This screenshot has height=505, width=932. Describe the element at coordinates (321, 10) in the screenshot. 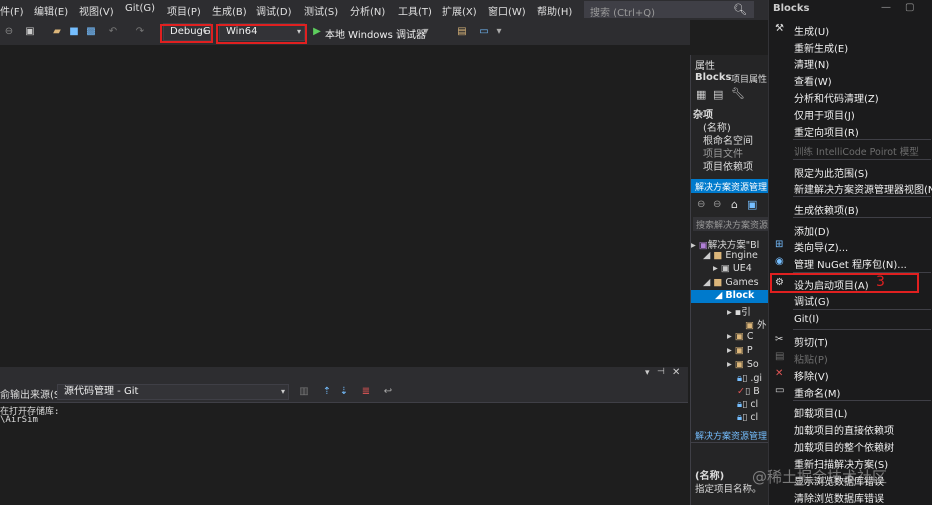

I see `menu-test: 测试(S)` at that location.